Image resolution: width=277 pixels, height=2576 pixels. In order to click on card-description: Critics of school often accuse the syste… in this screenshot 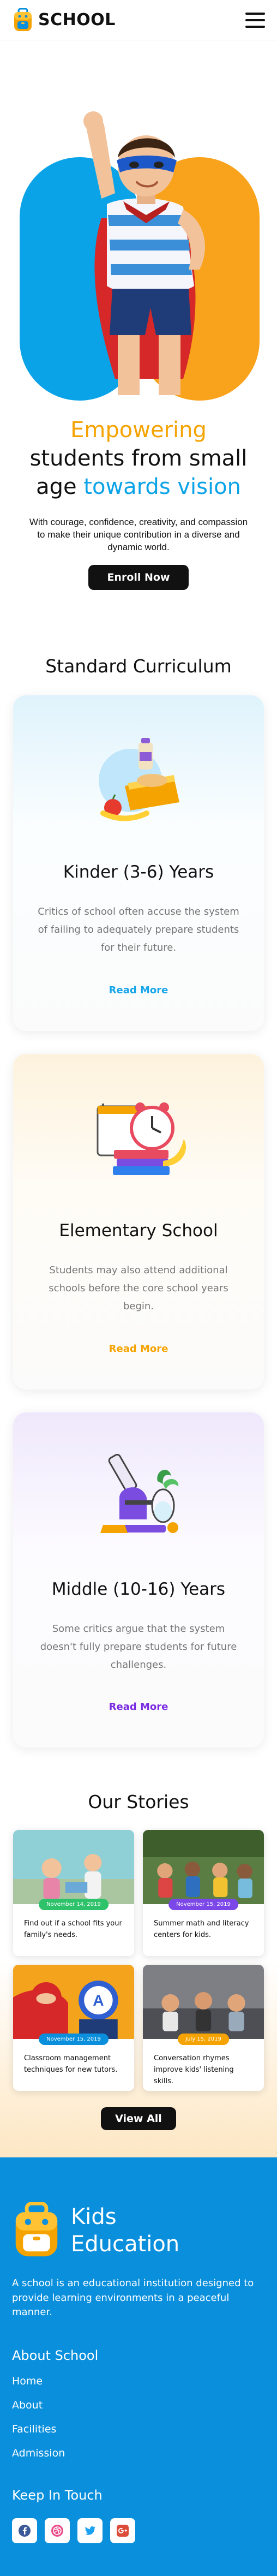, I will do `click(138, 929)`.